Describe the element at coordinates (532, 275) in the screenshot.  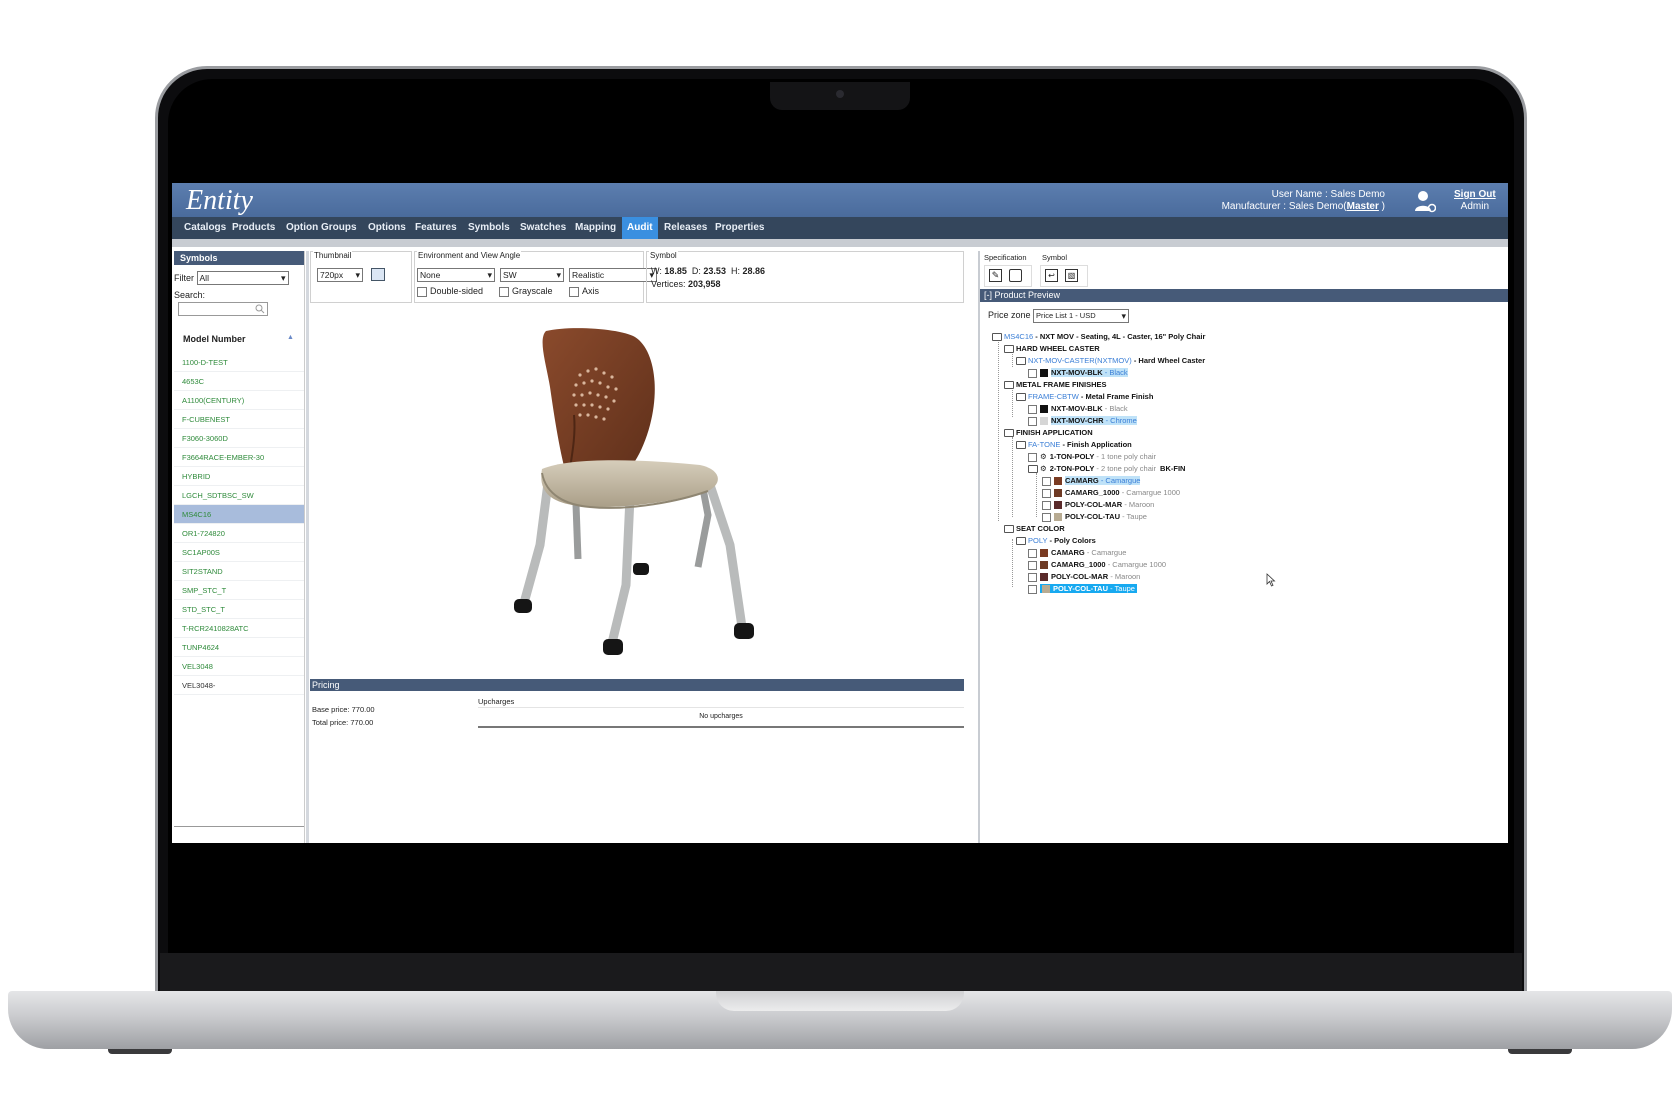
I see `view-angle-select: SW` at that location.